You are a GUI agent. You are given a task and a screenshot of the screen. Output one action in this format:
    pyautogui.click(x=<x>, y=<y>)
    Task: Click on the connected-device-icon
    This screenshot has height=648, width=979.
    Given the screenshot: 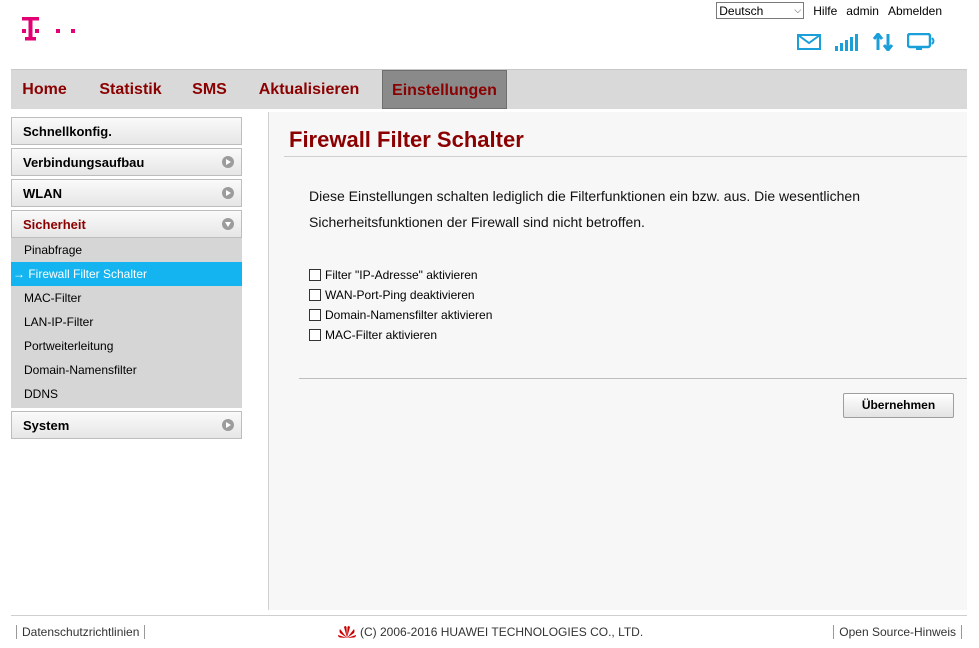 What is the action you would take?
    pyautogui.click(x=921, y=44)
    